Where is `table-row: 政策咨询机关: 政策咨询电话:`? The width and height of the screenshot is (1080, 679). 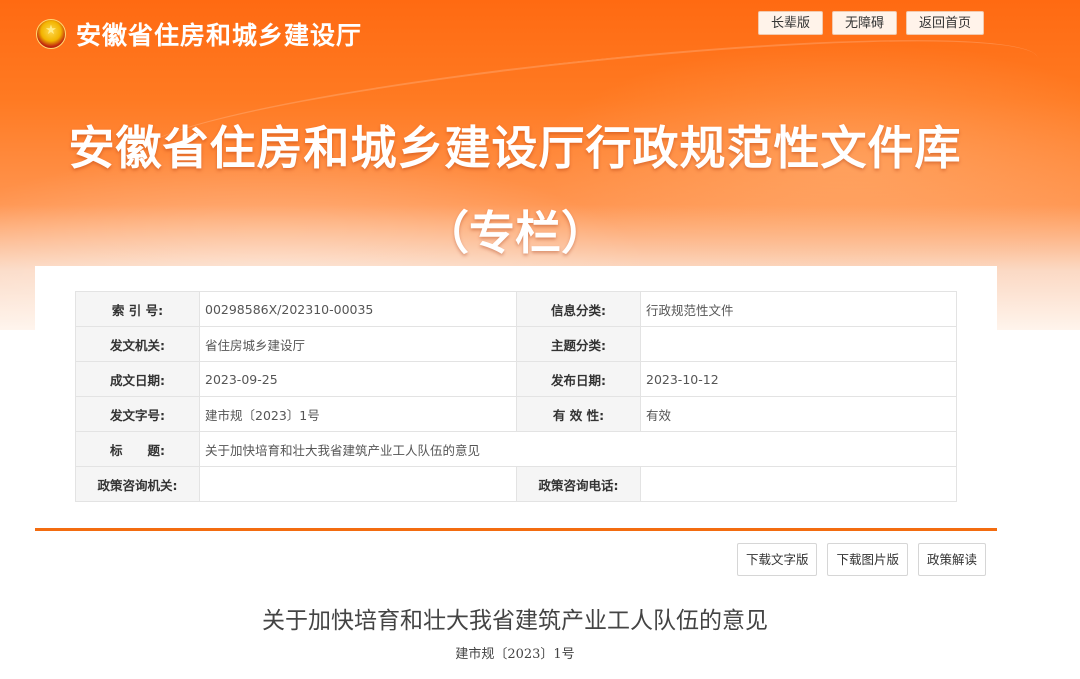 table-row: 政策咨询机关: 政策咨询电话: is located at coordinates (516, 484).